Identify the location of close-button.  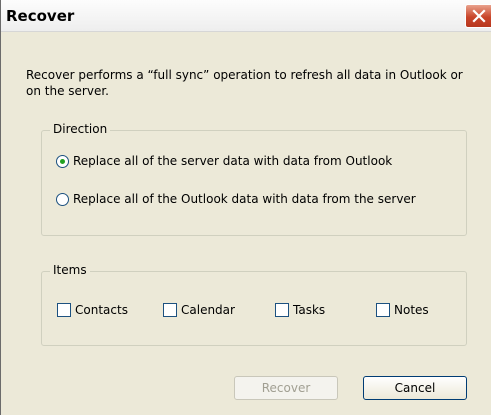
(478, 16).